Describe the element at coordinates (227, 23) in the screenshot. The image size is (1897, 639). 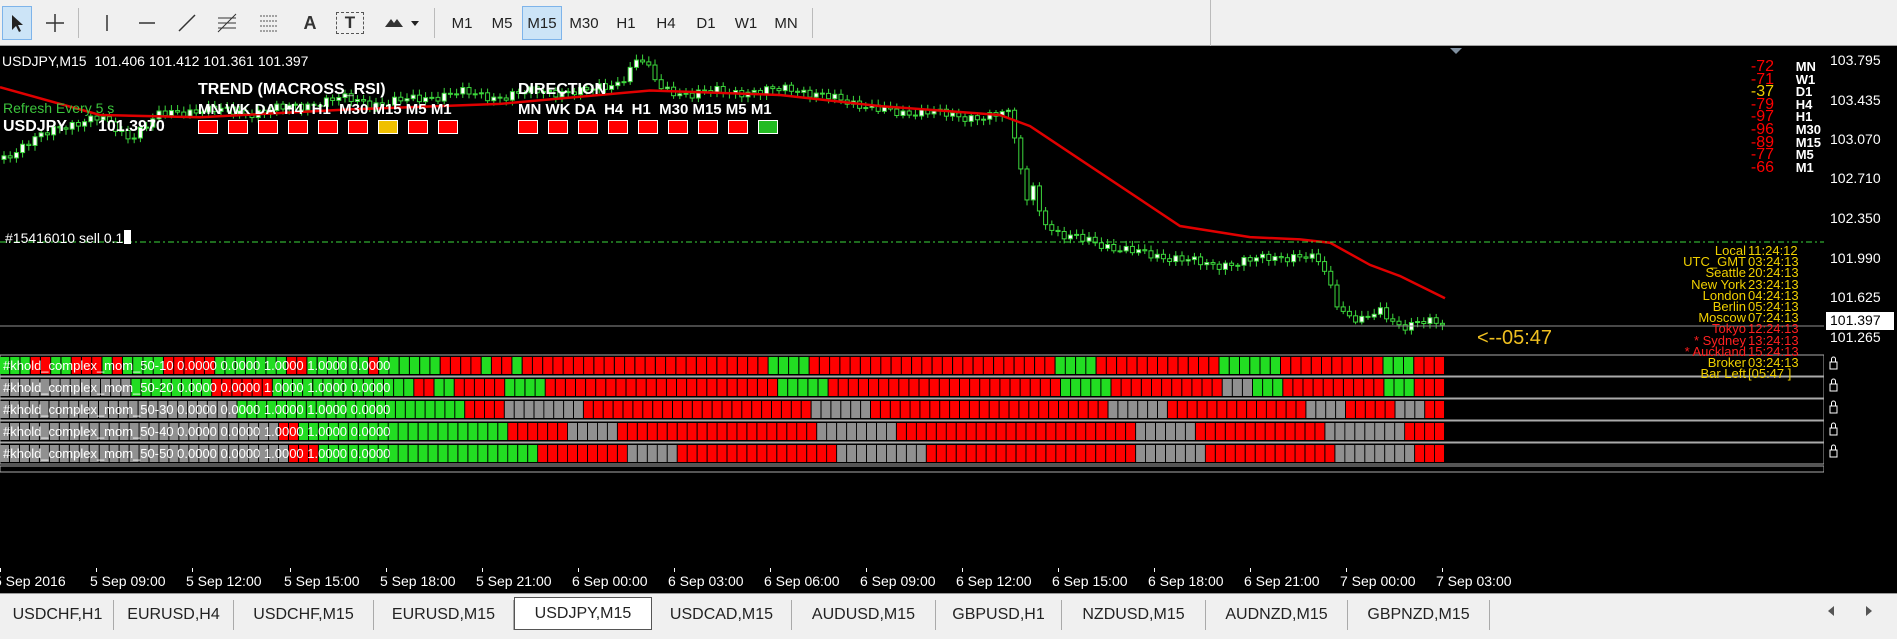
I see `fibonacci-icon` at that location.